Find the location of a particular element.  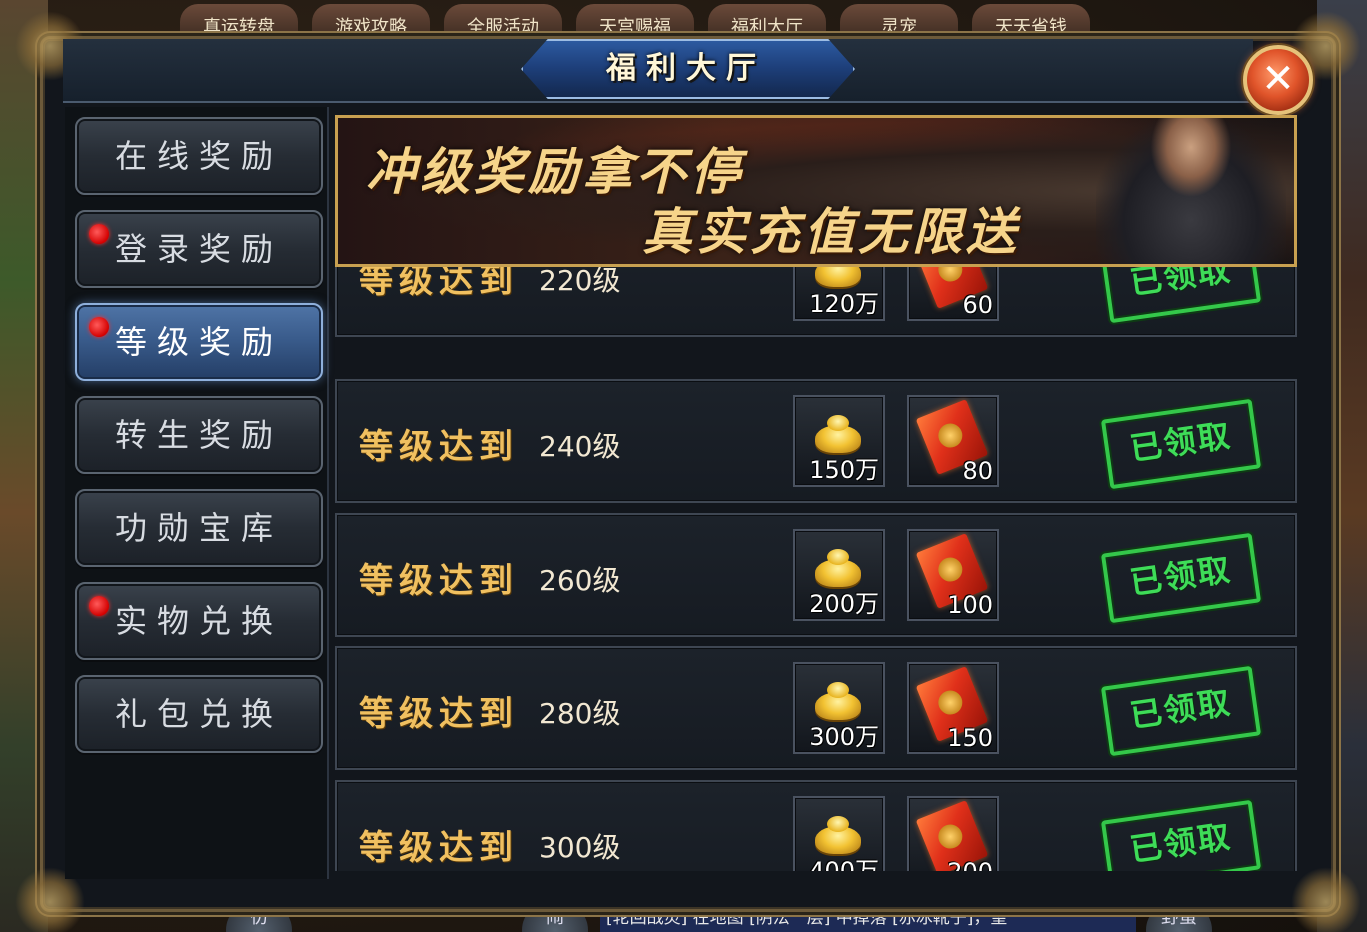

gold-slot: 400万 is located at coordinates (839, 833).